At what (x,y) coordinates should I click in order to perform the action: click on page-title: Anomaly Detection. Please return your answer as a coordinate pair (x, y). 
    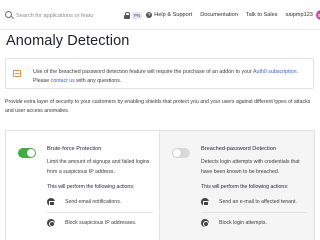
    Looking at the image, I should click on (68, 41).